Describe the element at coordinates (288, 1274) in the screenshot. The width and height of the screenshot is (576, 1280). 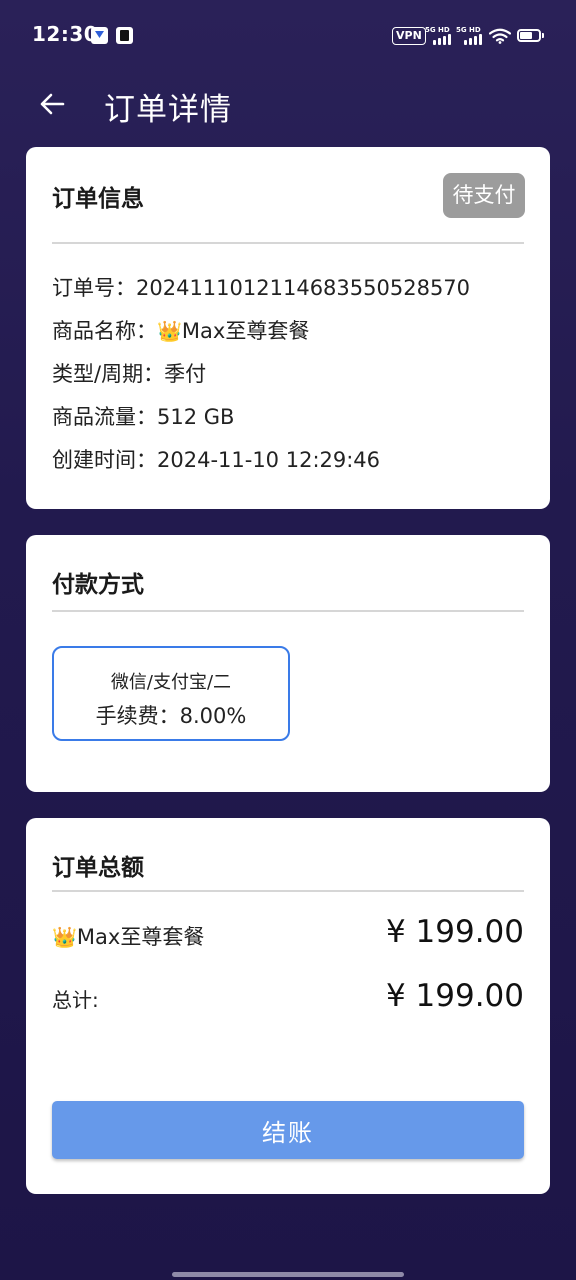
I see `home-indicator` at that location.